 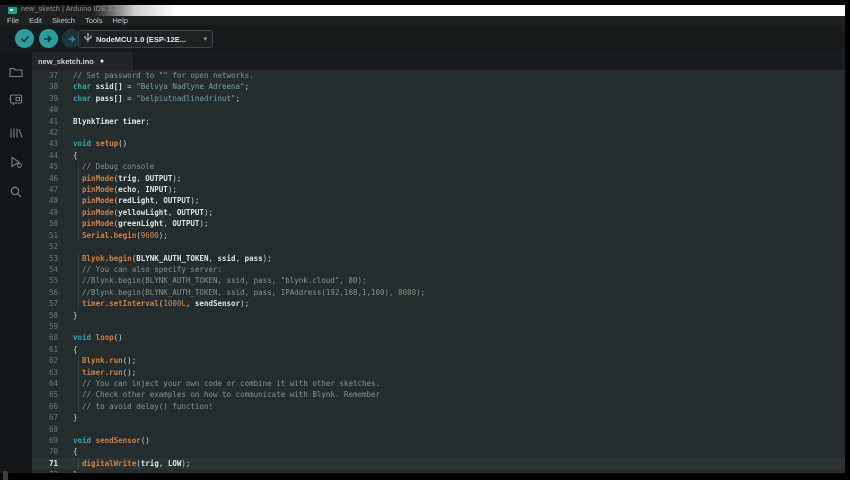 I want to click on line-number: 40, so click(x=53, y=110).